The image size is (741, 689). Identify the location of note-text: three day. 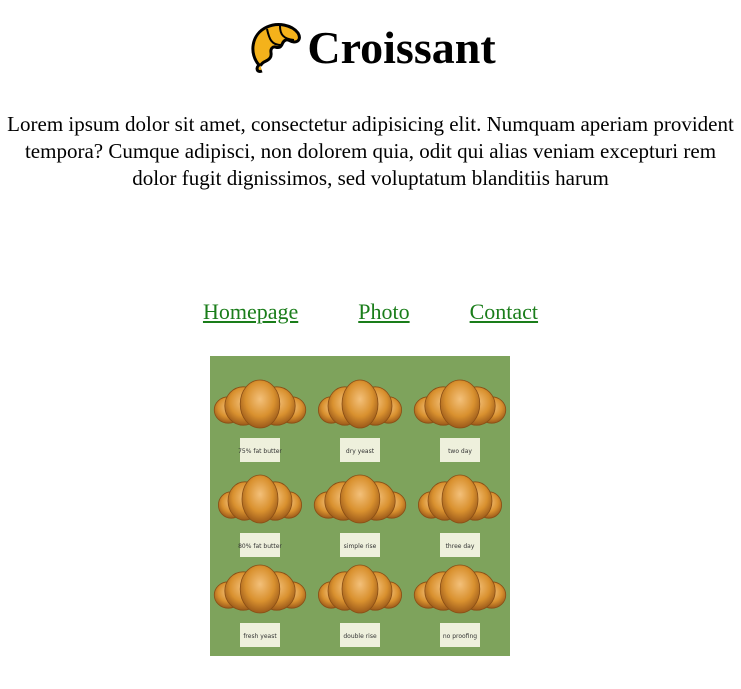
(460, 546).